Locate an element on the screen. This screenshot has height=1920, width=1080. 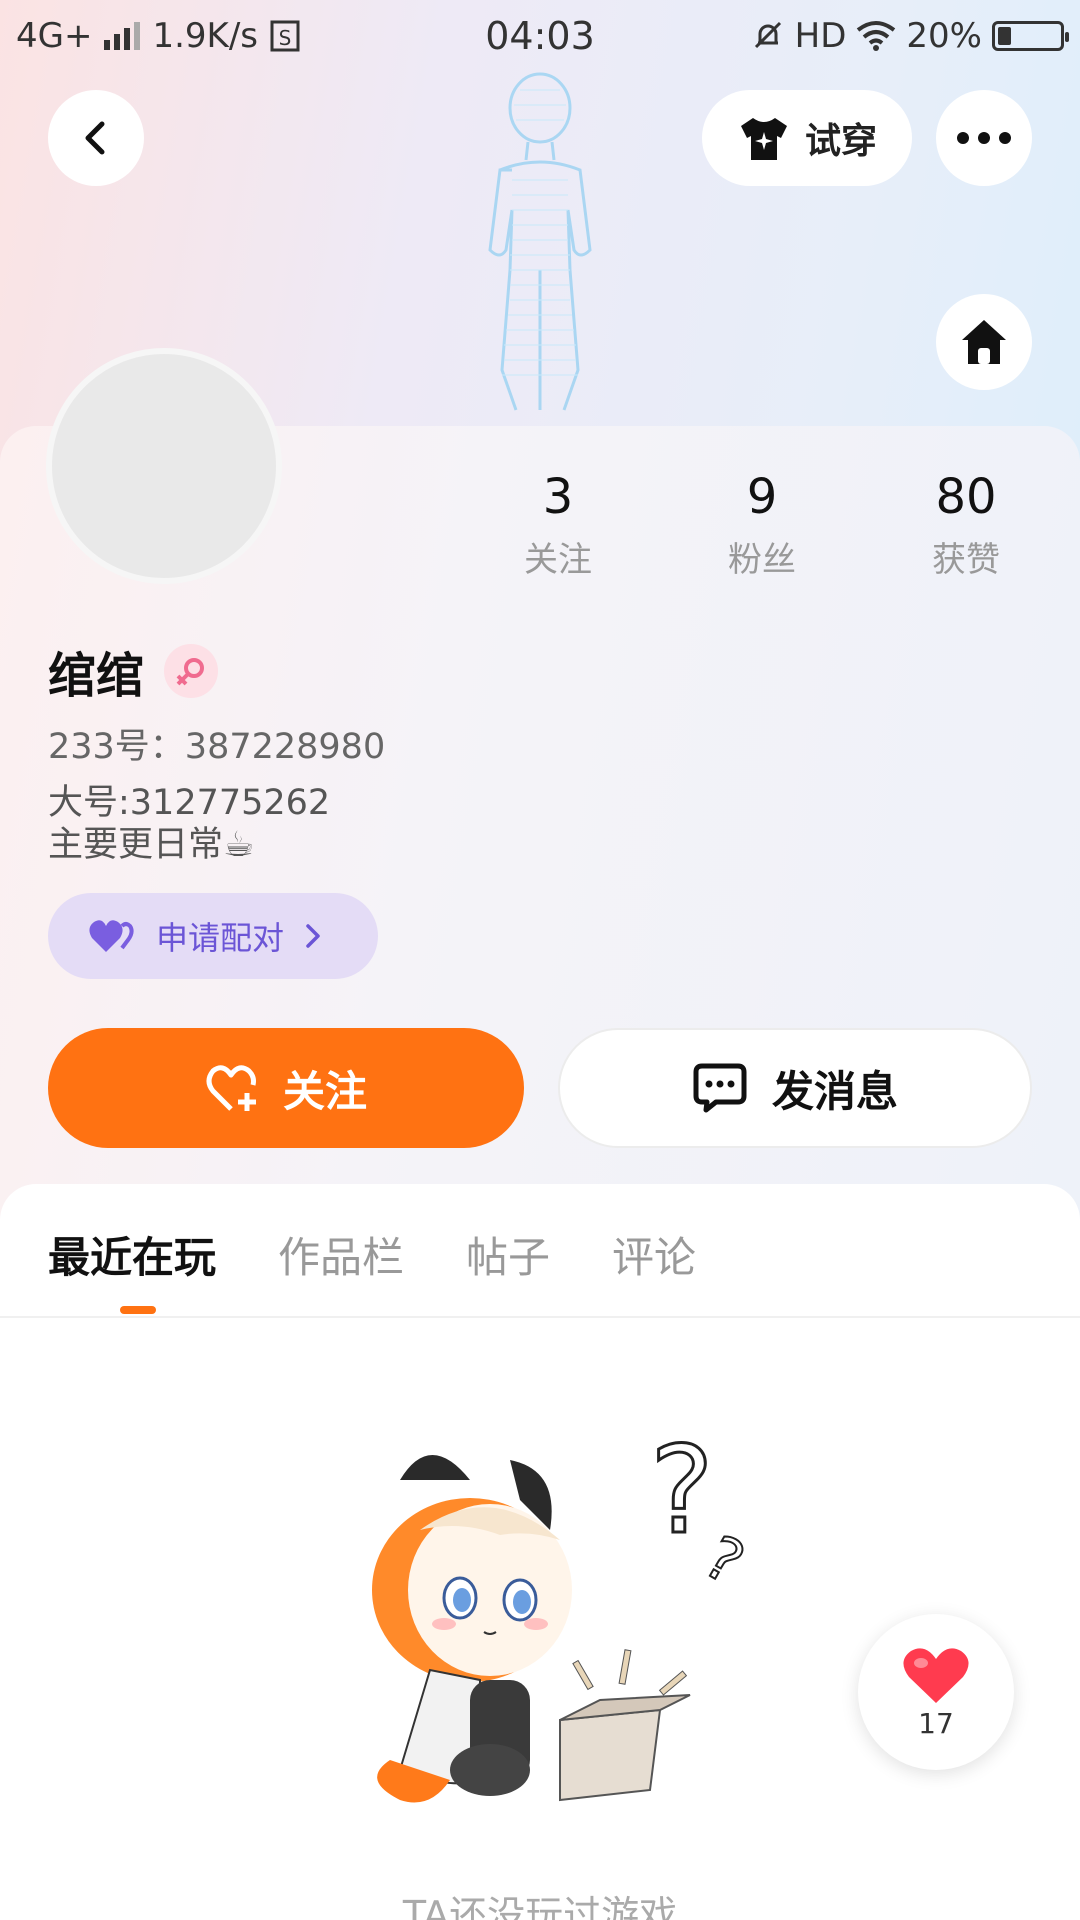
user-name: 绾绾 is located at coordinates (96, 676).